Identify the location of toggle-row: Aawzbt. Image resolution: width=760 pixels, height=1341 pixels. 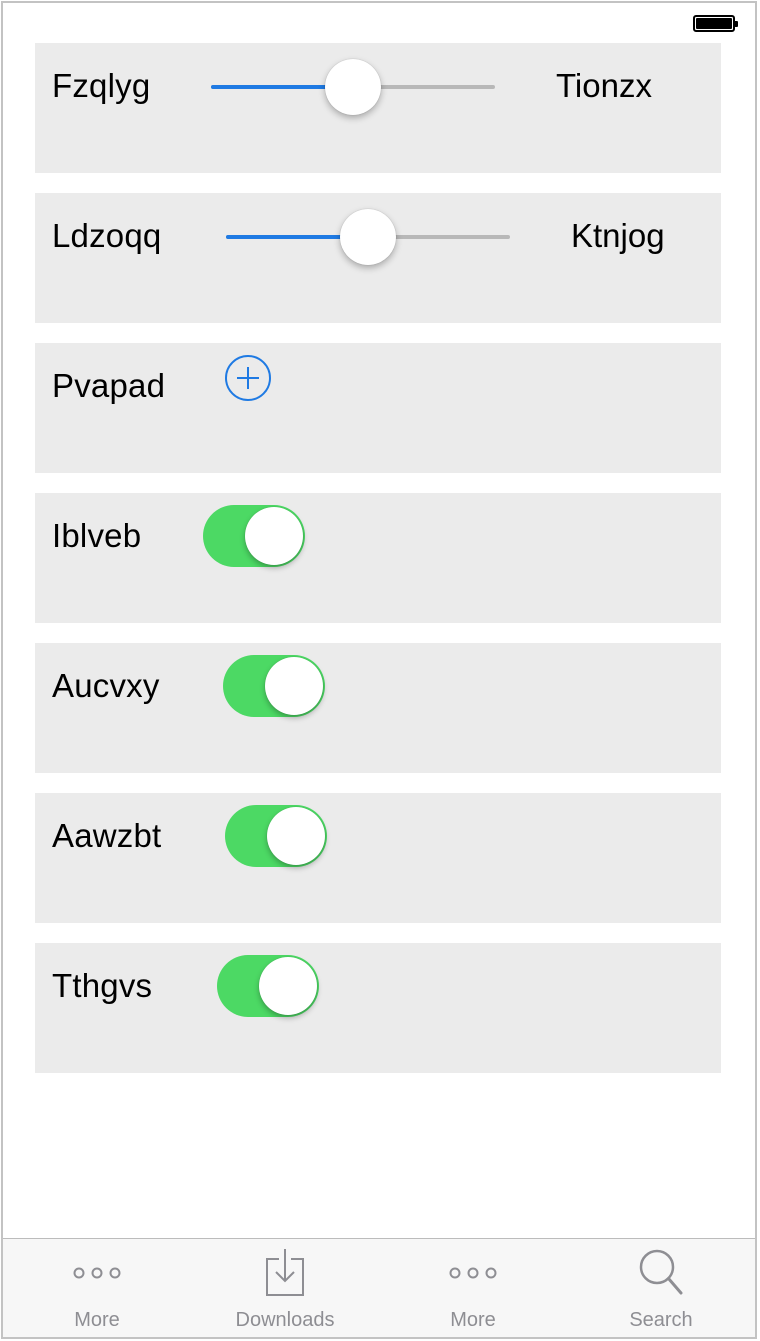
(378, 858).